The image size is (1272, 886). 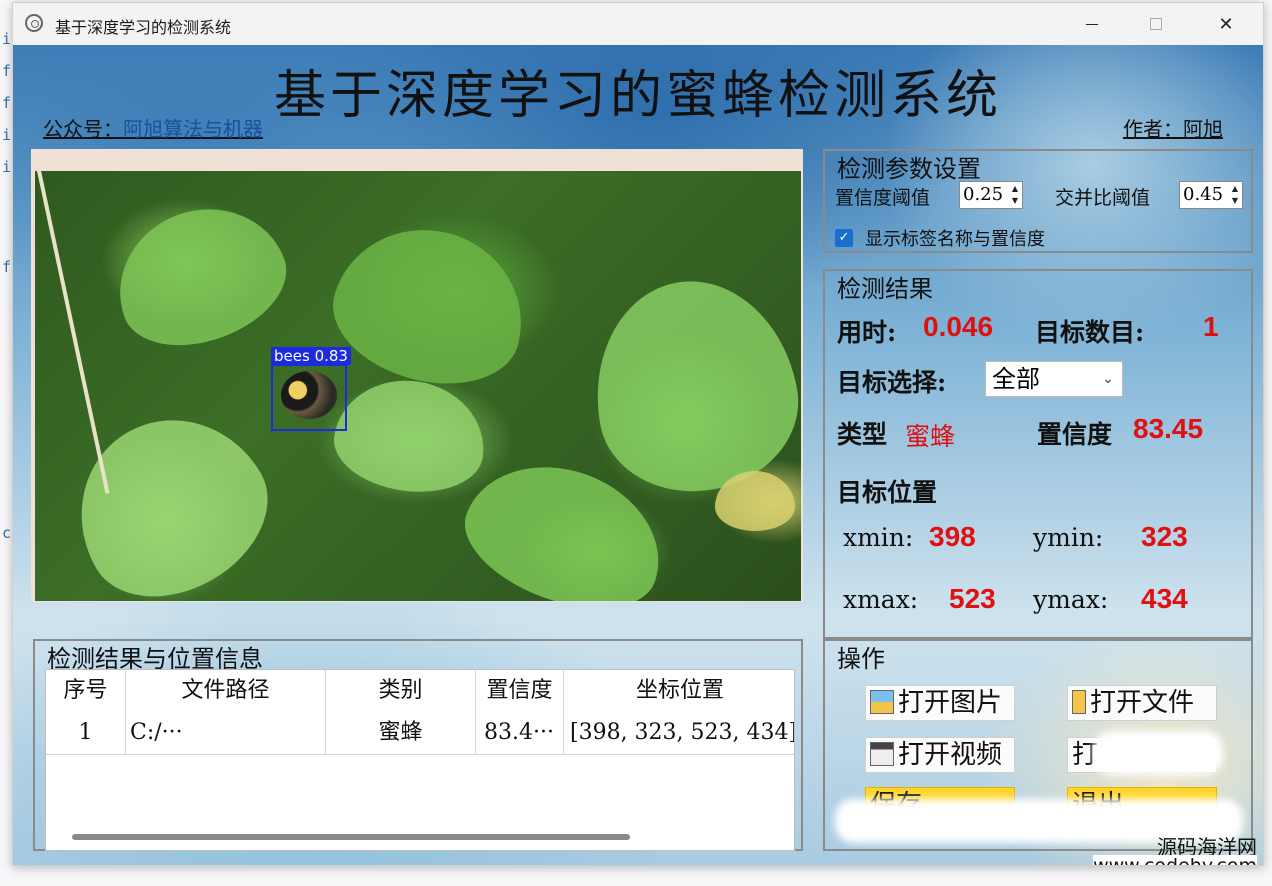 I want to click on iou-threshold-spinbox: 0.45 ▲ ▼, so click(x=1211, y=195).